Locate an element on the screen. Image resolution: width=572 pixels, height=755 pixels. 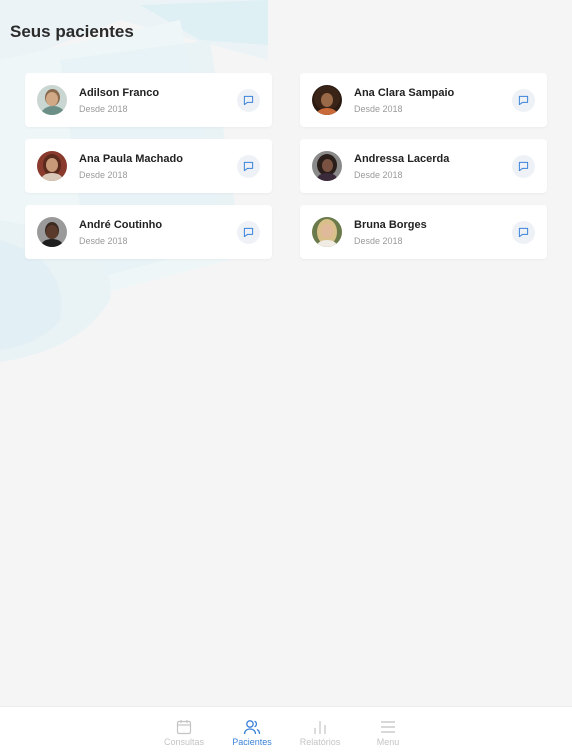
patient-name: Adilson Franco is located at coordinates (119, 92).